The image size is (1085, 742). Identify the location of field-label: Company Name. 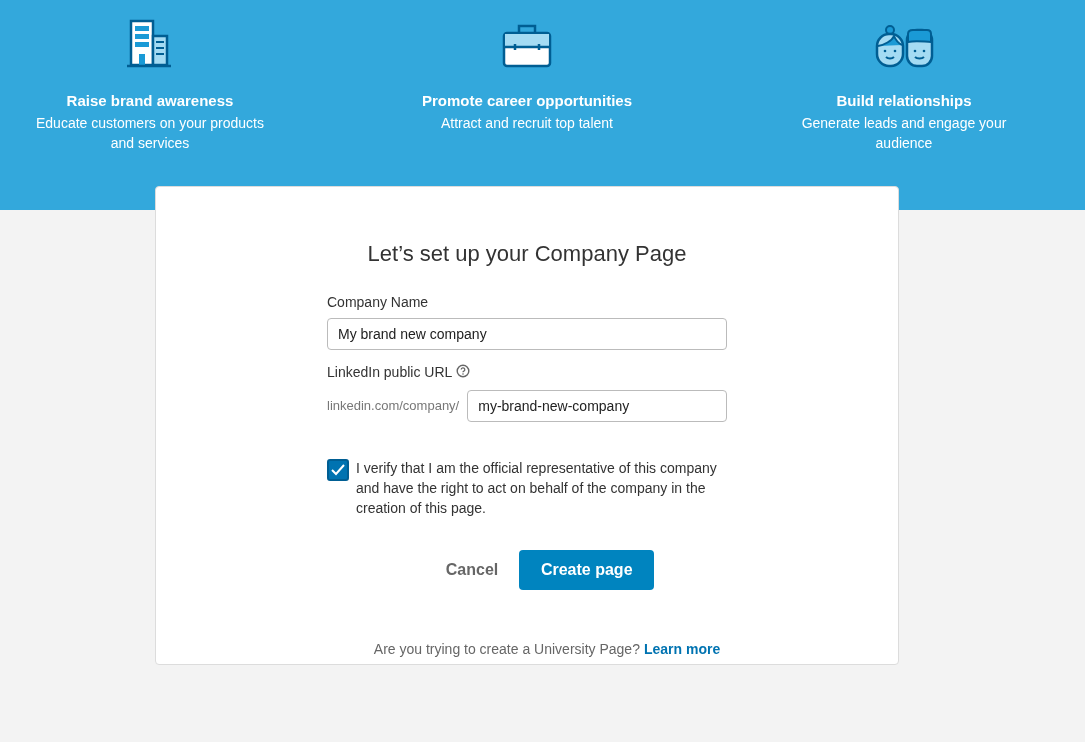
(378, 302).